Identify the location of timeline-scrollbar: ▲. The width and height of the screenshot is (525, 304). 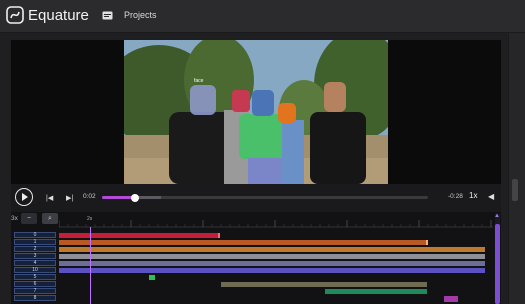
(497, 258).